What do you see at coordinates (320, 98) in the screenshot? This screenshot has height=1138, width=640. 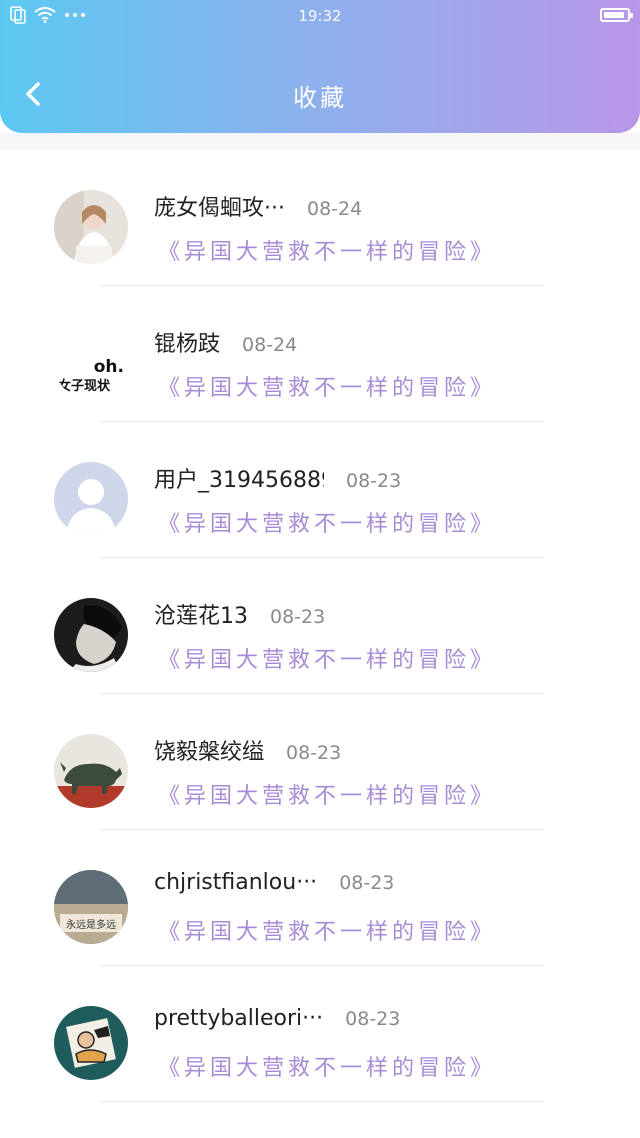 I see `page-title: 收藏` at bounding box center [320, 98].